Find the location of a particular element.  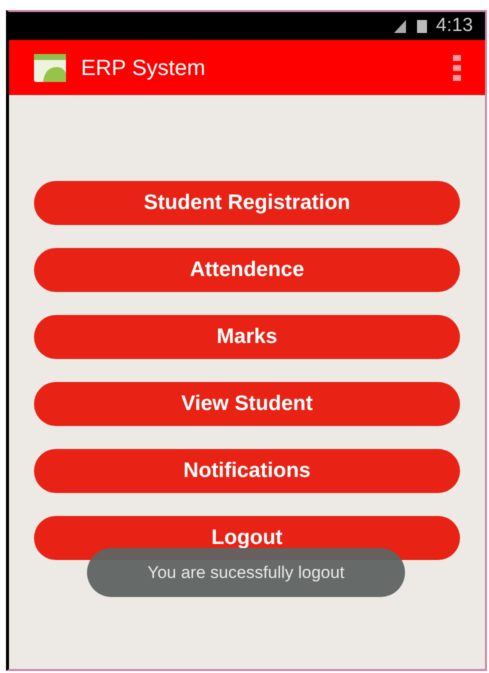

overflow-menu-icon is located at coordinates (457, 67).